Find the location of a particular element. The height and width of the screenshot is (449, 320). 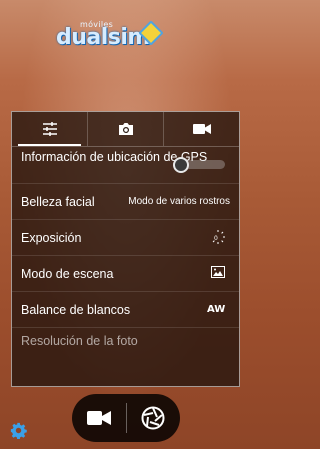

exposure-row: Exposición 0 is located at coordinates (125, 238).